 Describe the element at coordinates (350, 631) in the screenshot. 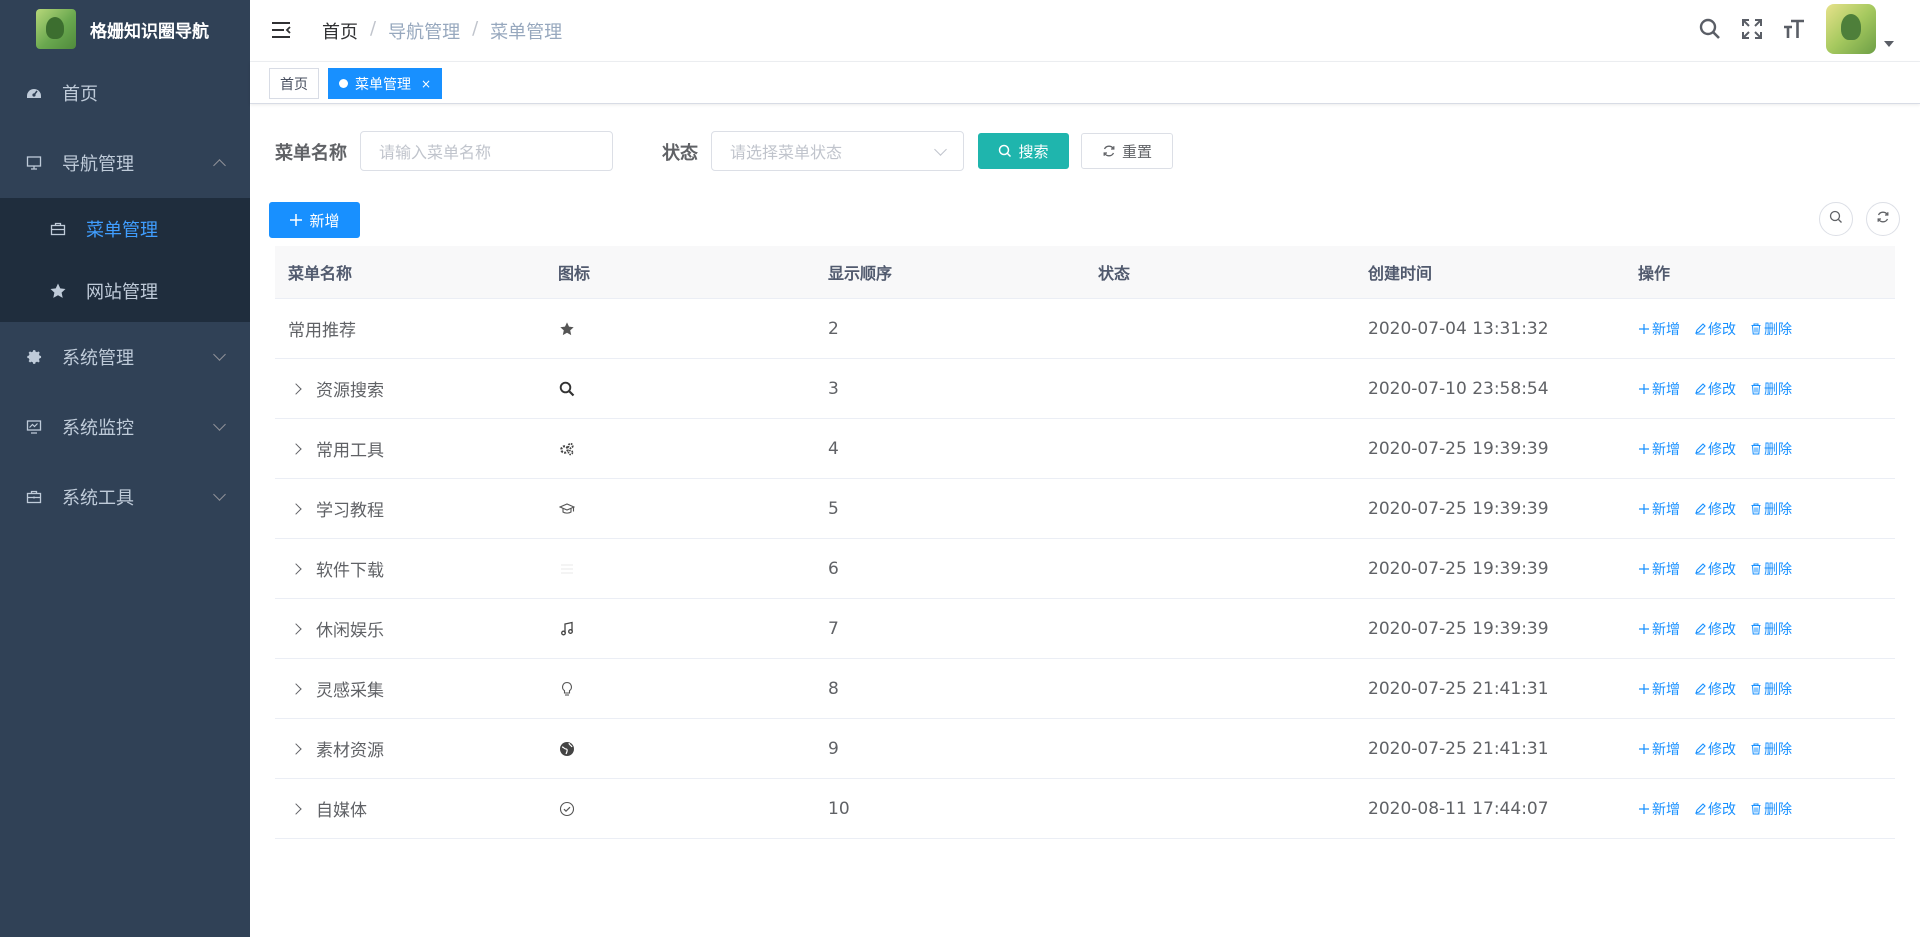

I see `menu-name: 休闲娱乐` at that location.